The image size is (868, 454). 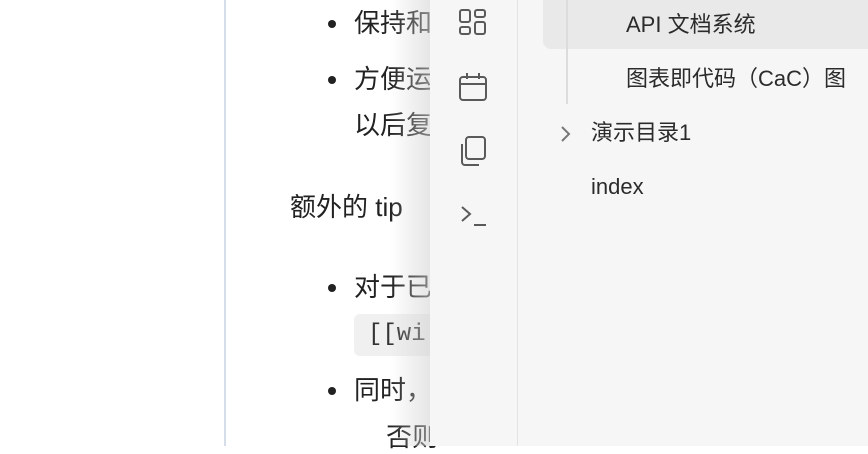 I want to click on grid-icon, so click(x=473, y=23).